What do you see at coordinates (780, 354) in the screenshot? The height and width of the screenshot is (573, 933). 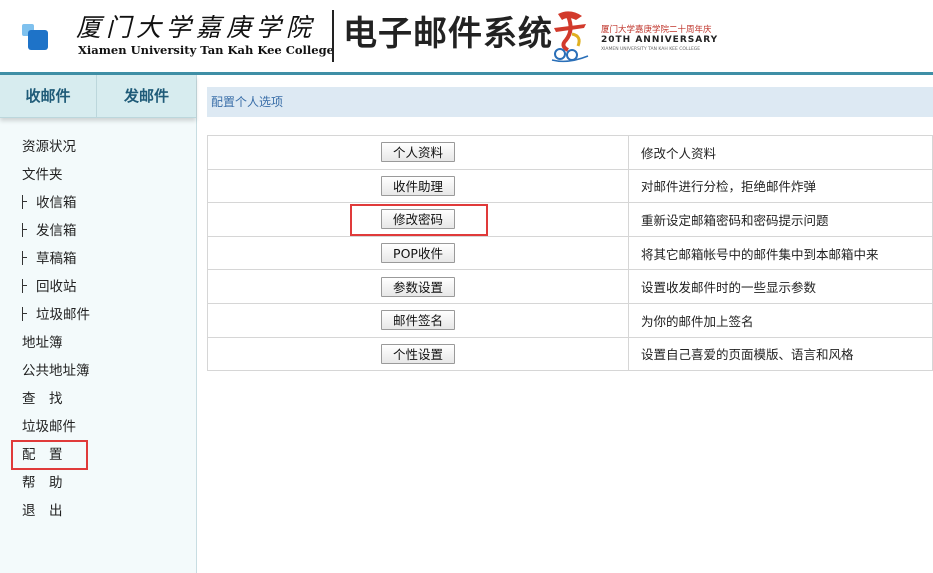 I see `option-description: 设置自己喜爱的页面模版、语言和风格` at bounding box center [780, 354].